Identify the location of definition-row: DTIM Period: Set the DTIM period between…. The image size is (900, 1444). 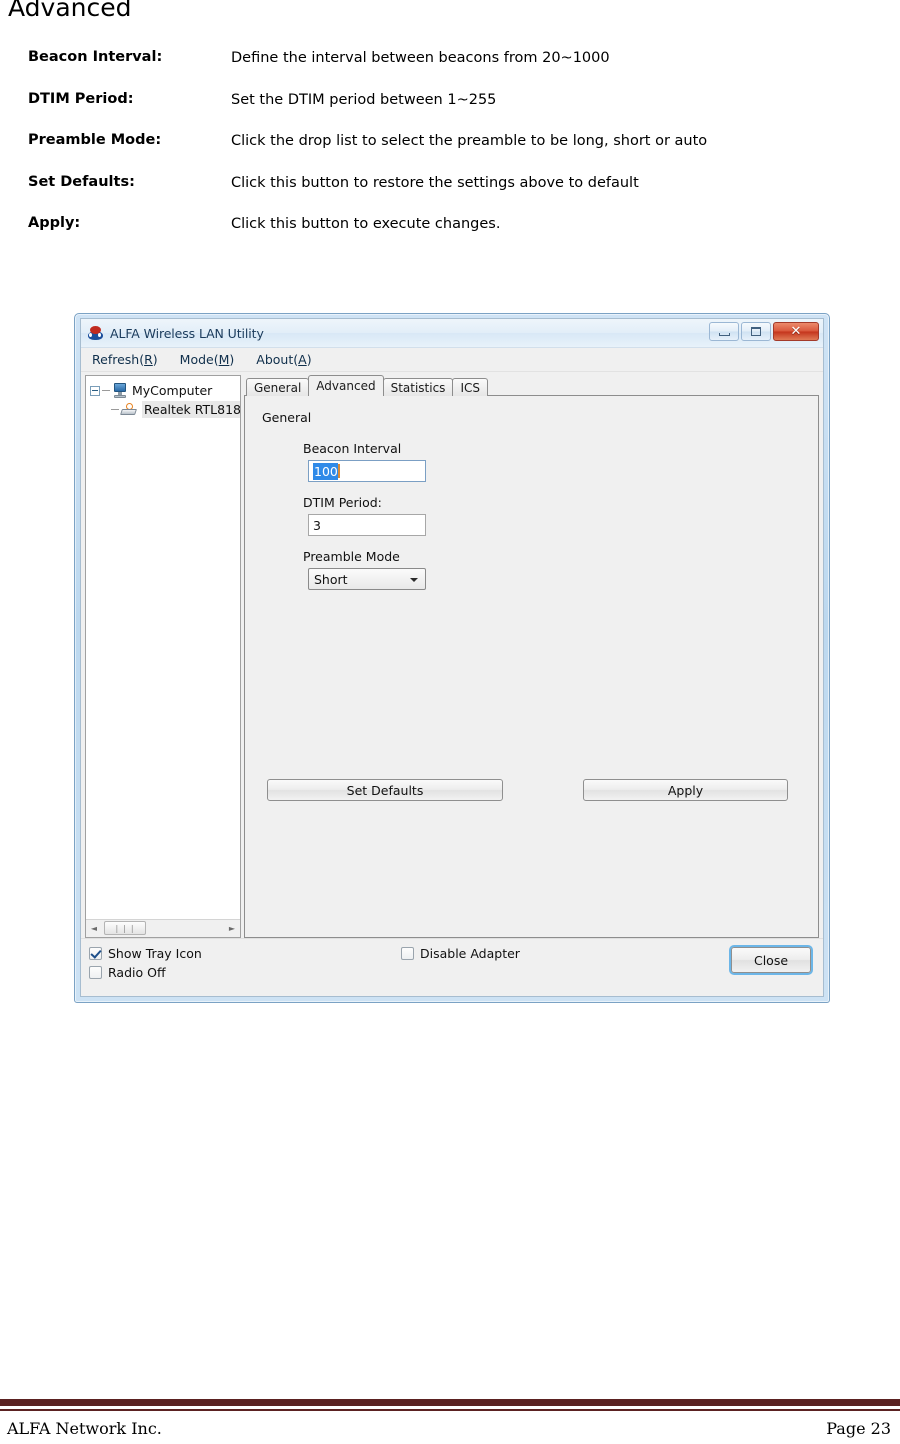
(428, 100).